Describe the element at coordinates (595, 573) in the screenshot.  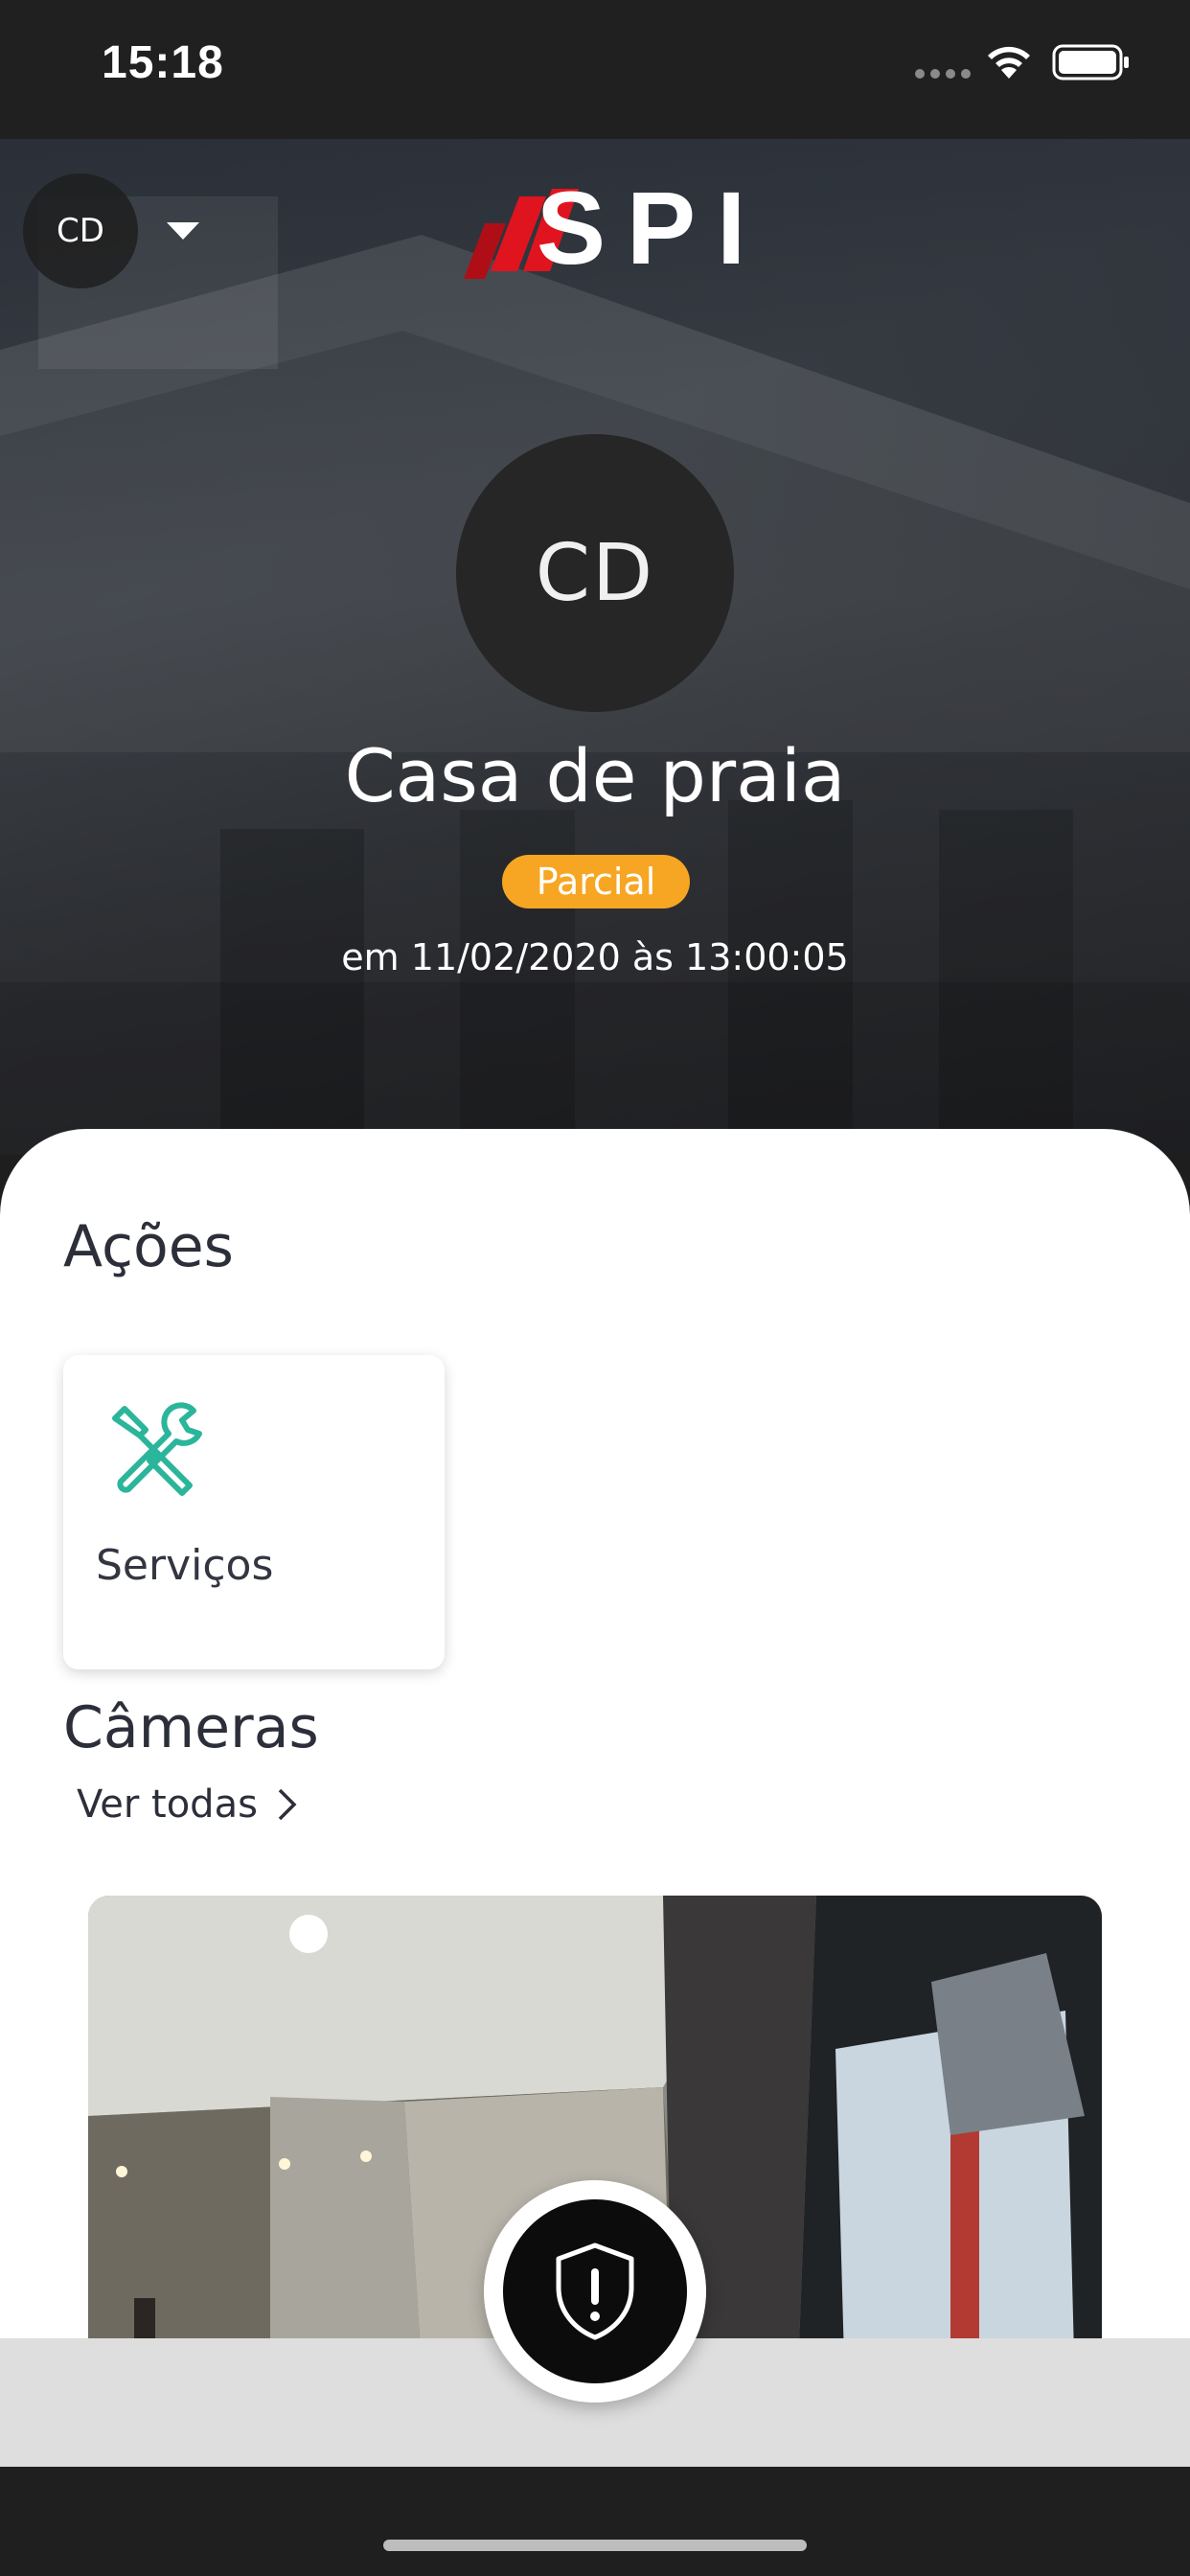
I see `profile-avatar: CD` at that location.